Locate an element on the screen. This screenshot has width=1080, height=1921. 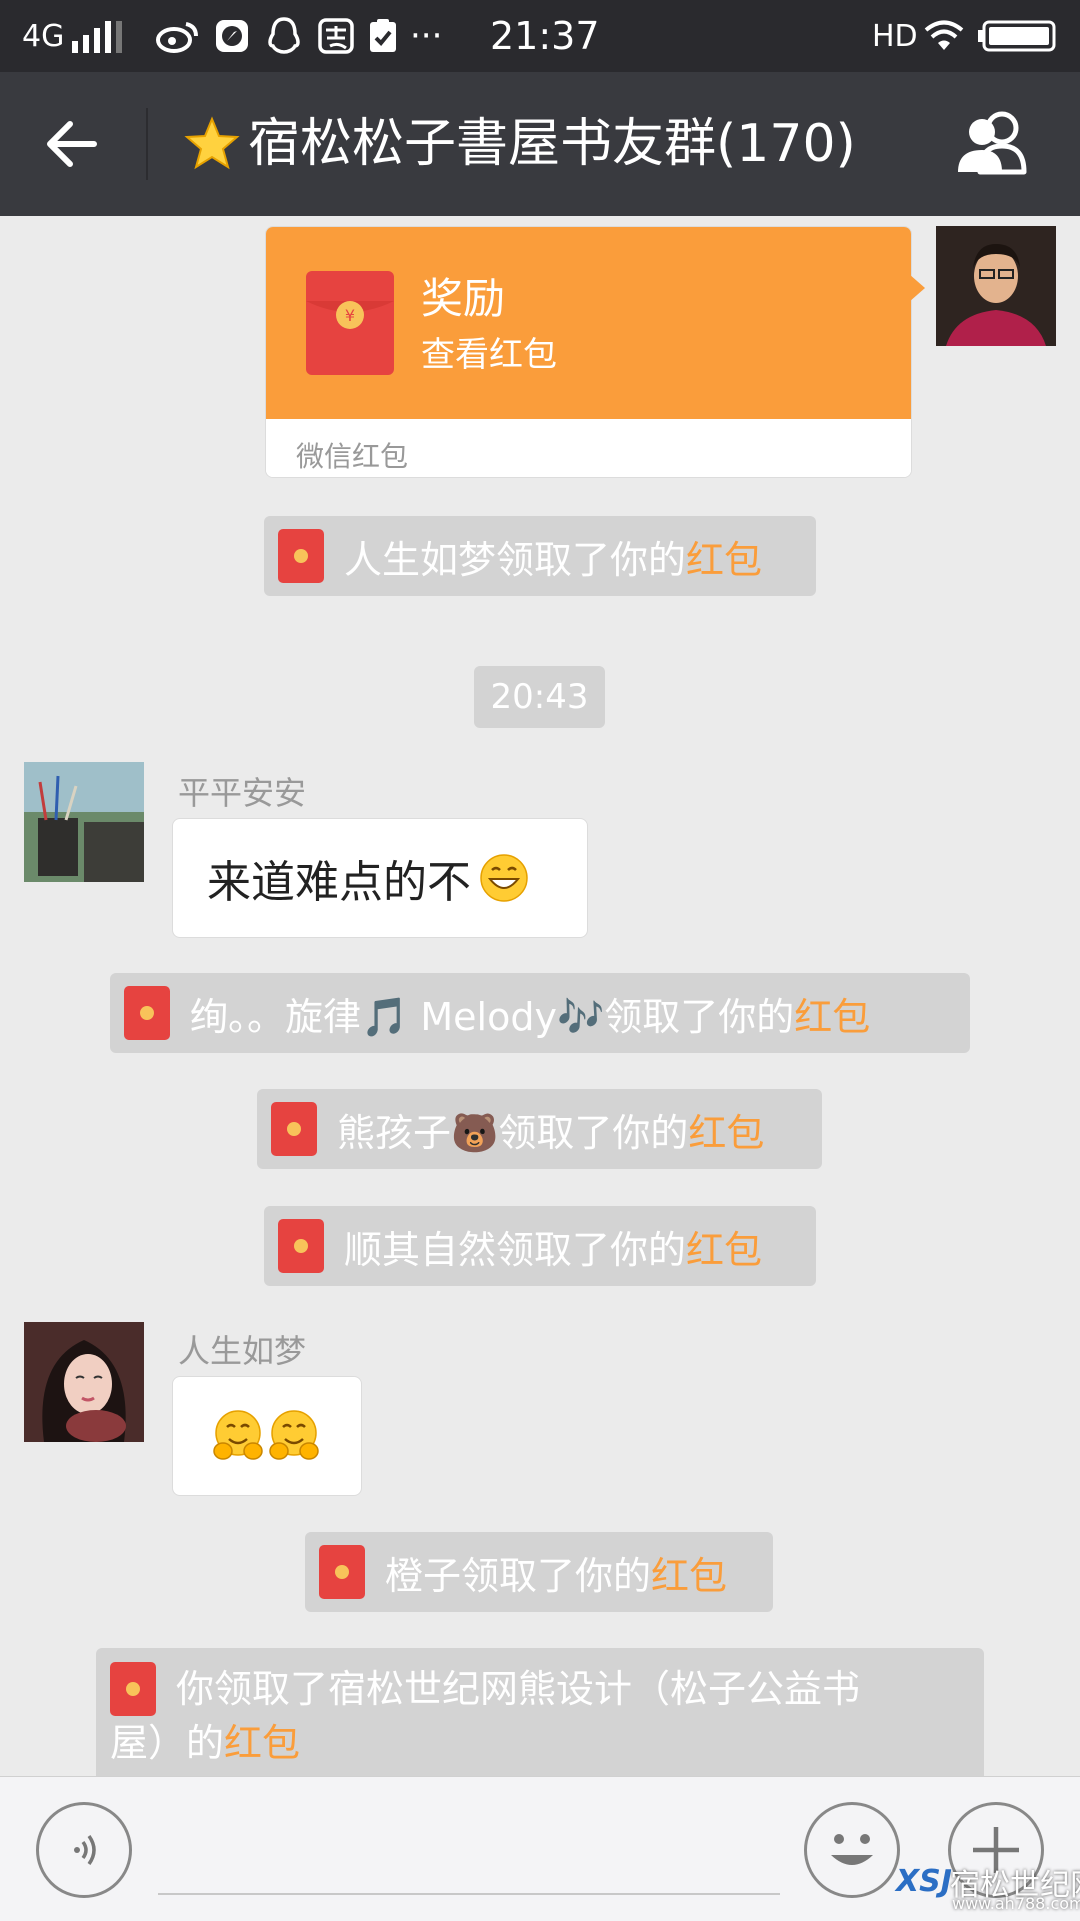
red-packet-icon: ¥ is located at coordinates (350, 323).